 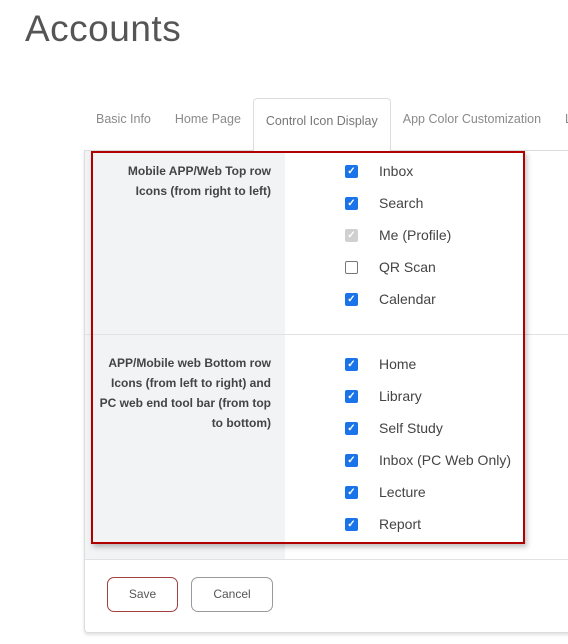 I want to click on option-label: Self Study, so click(x=411, y=428).